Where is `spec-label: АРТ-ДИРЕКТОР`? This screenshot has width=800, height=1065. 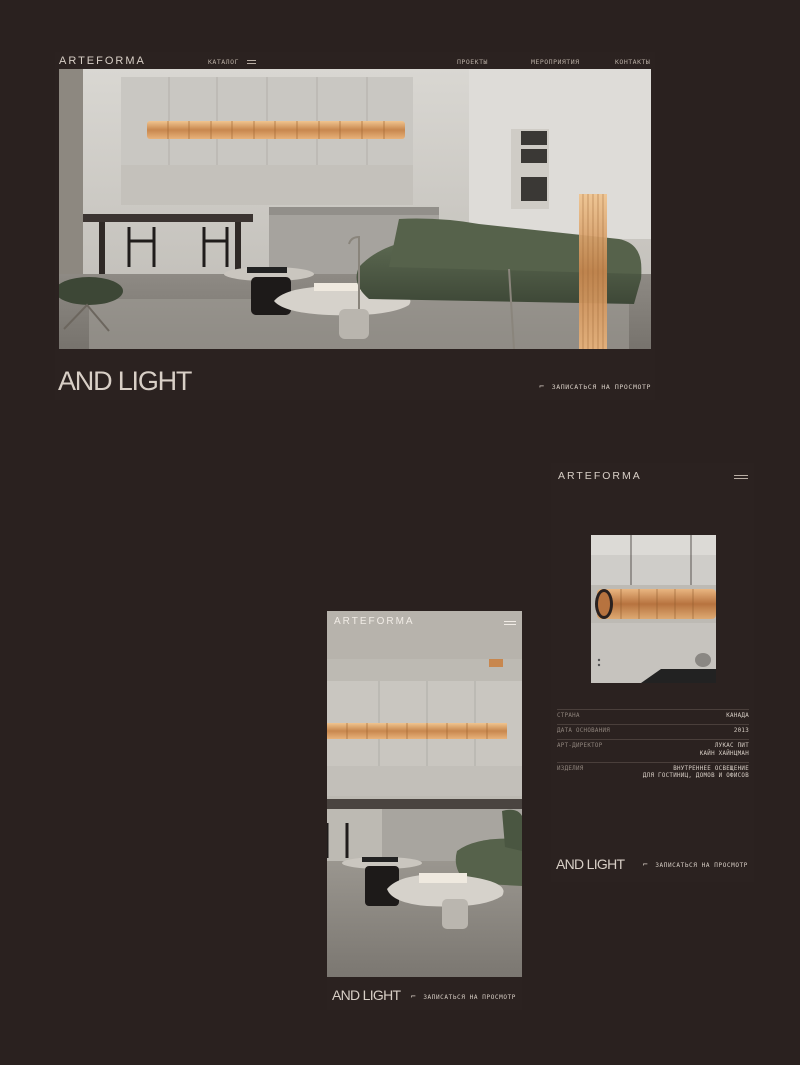
spec-label: АРТ-ДИРЕКТОР is located at coordinates (580, 746).